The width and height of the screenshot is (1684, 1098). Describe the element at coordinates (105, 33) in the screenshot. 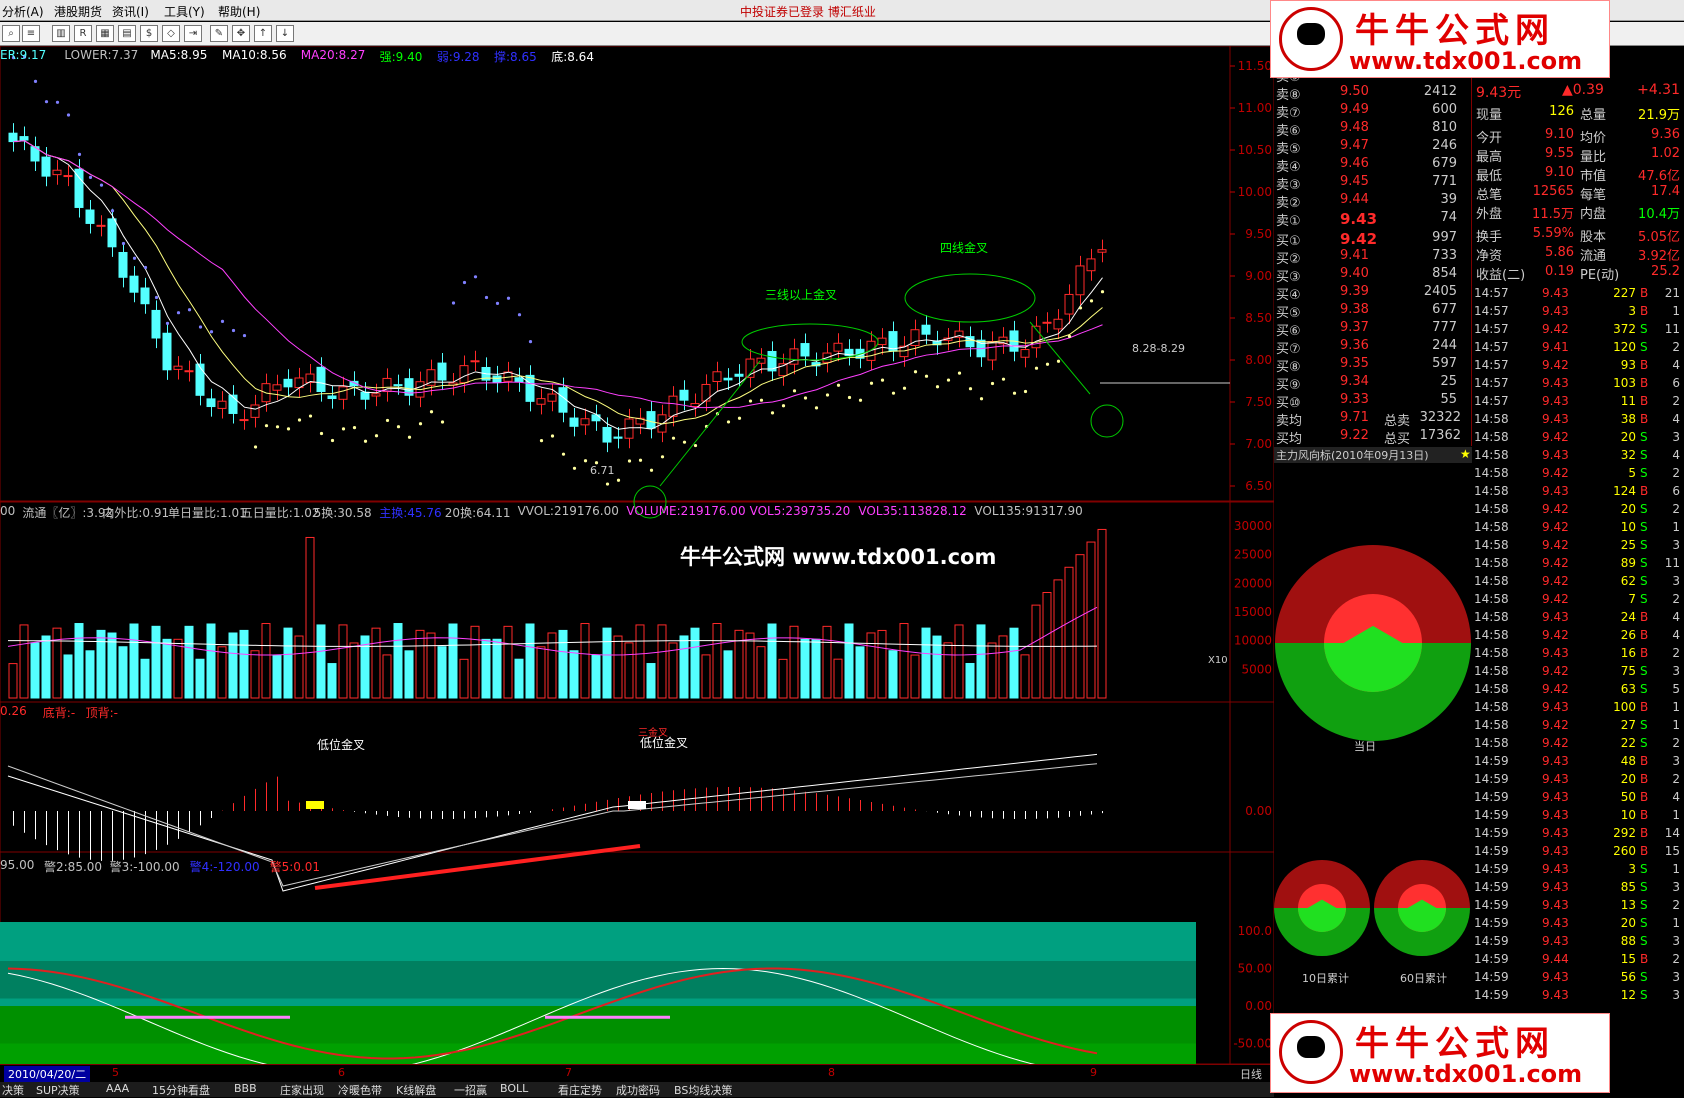

I see `grid-icon: ▦` at that location.